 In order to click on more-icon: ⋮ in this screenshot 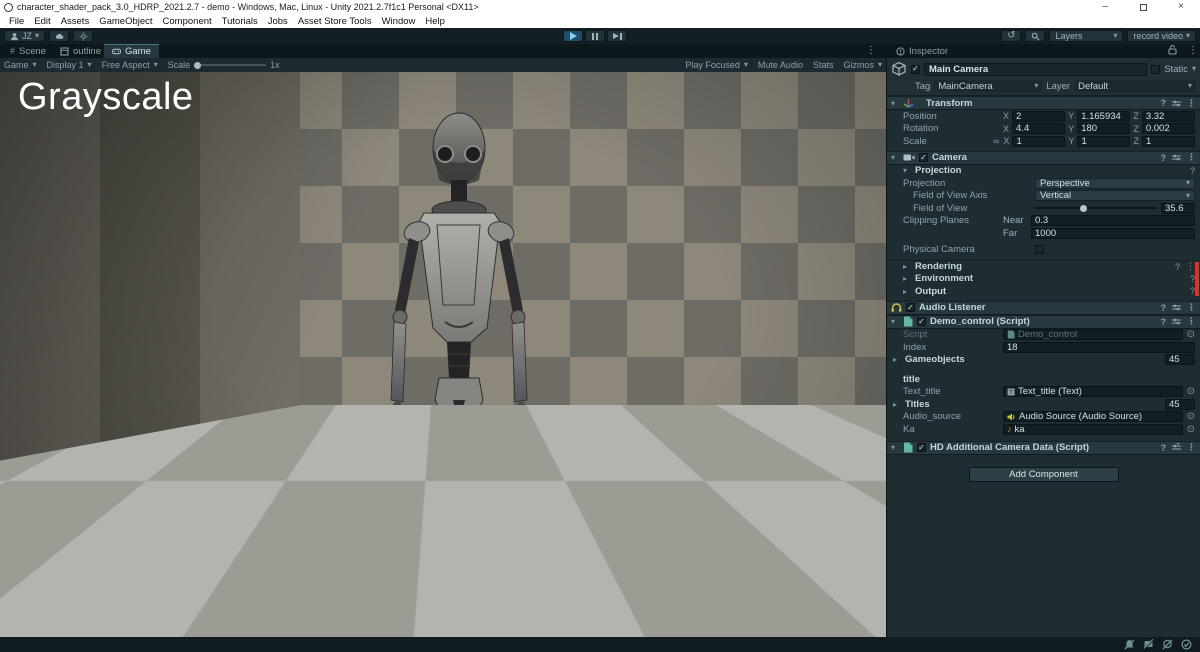, I will do `click(1191, 103)`.